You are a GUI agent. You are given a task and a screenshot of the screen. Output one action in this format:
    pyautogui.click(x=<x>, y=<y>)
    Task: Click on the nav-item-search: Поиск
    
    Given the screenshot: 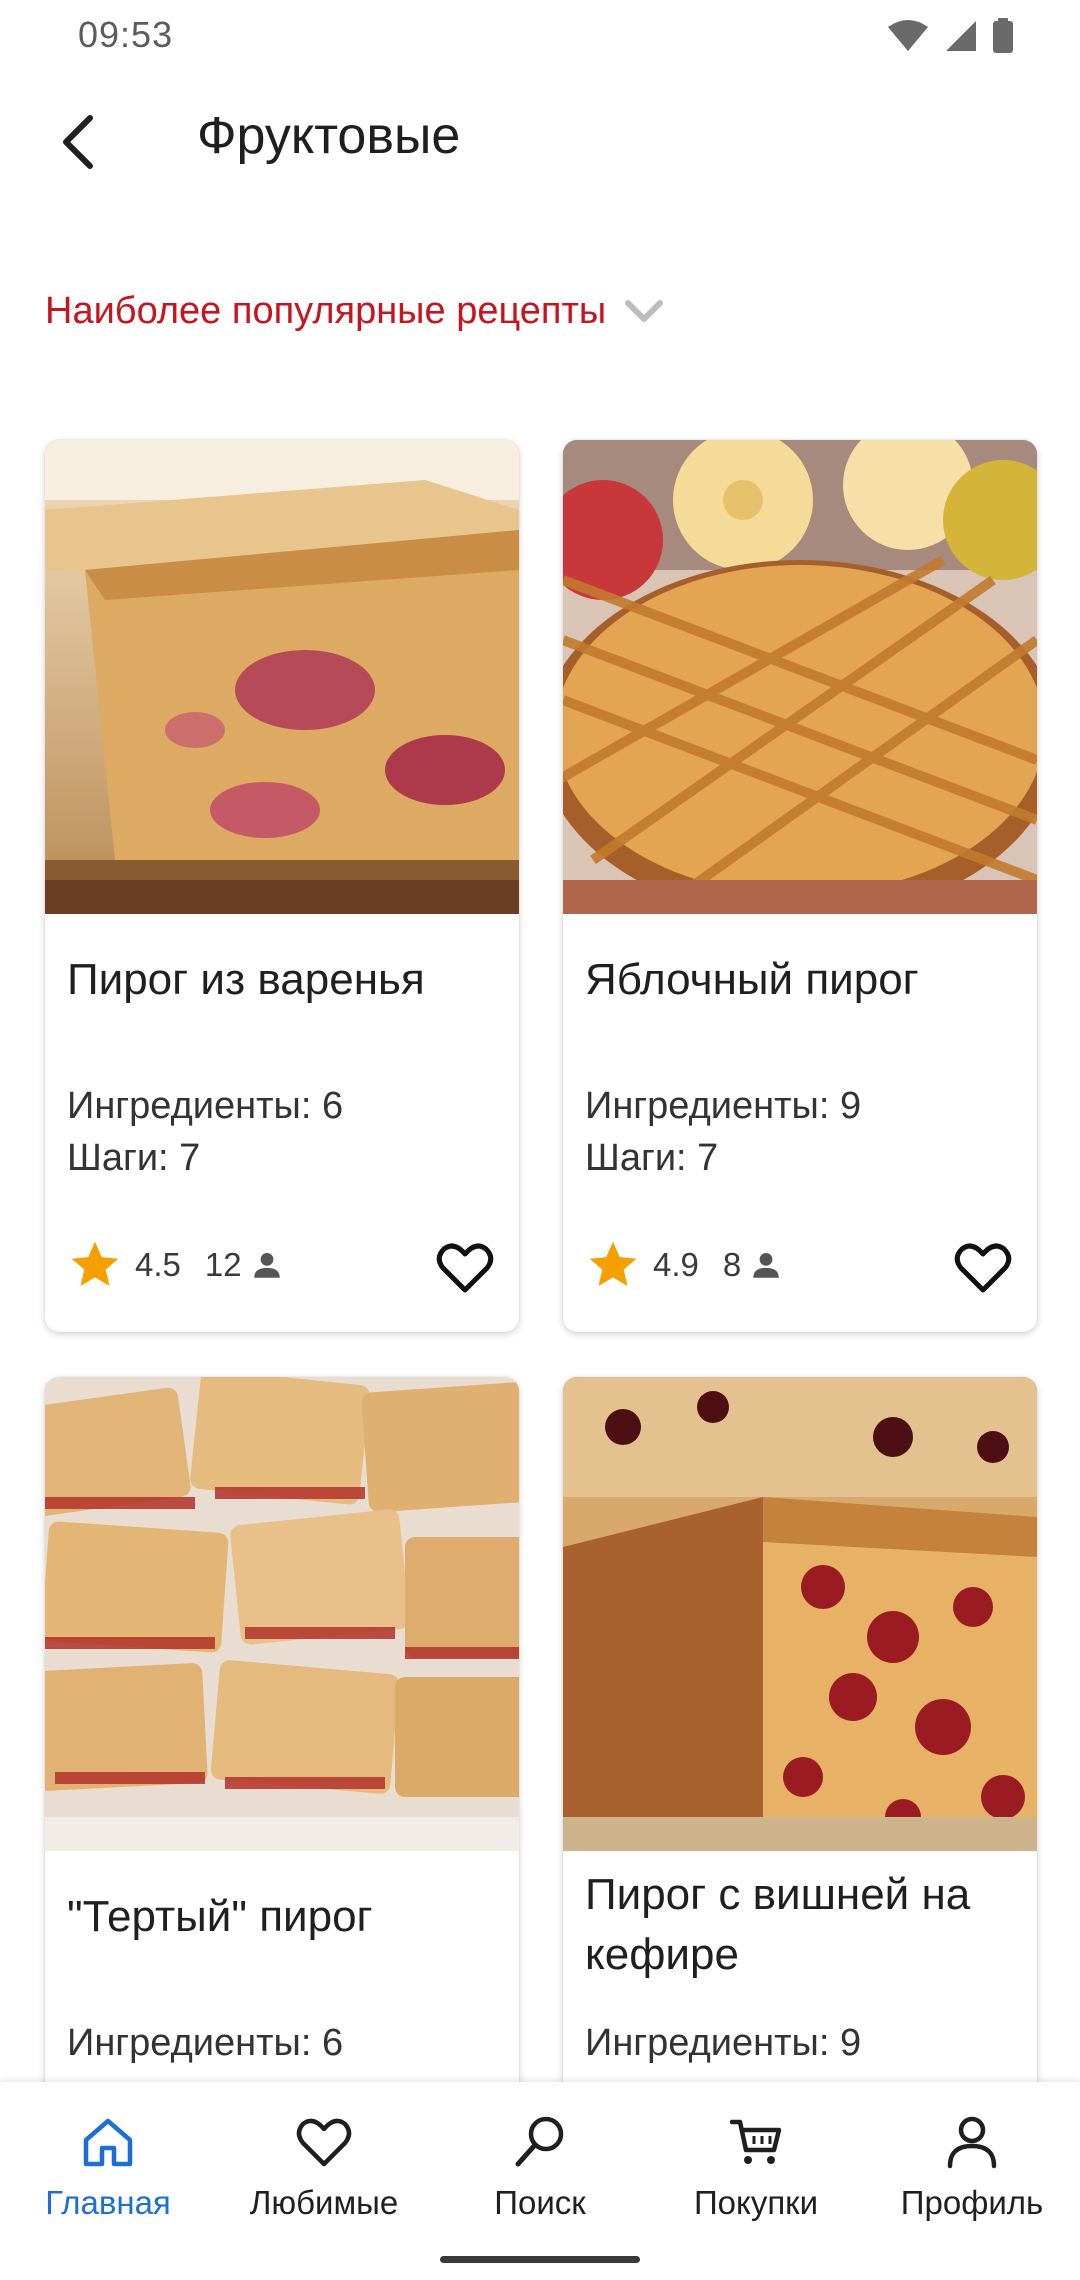 What is the action you would take?
    pyautogui.click(x=540, y=2181)
    